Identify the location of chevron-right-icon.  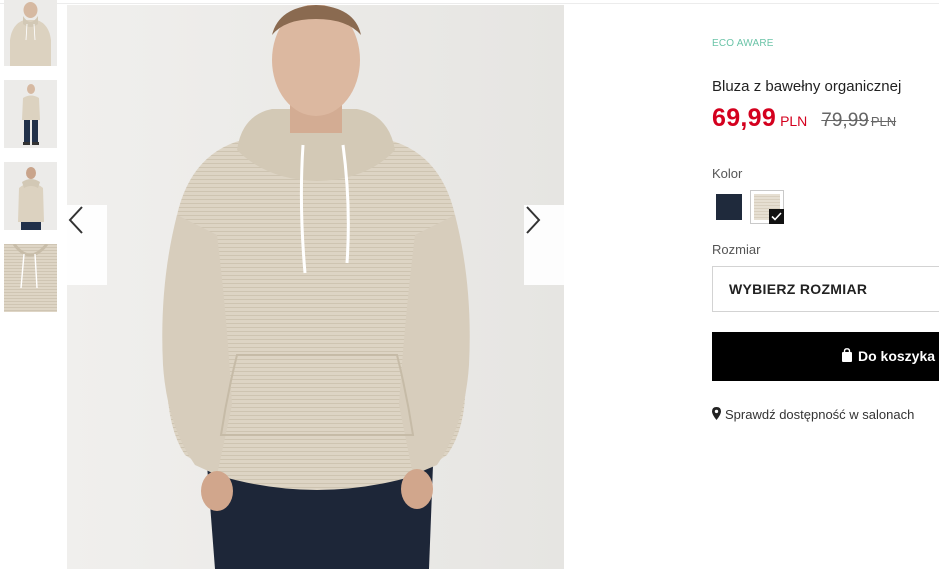
(533, 220).